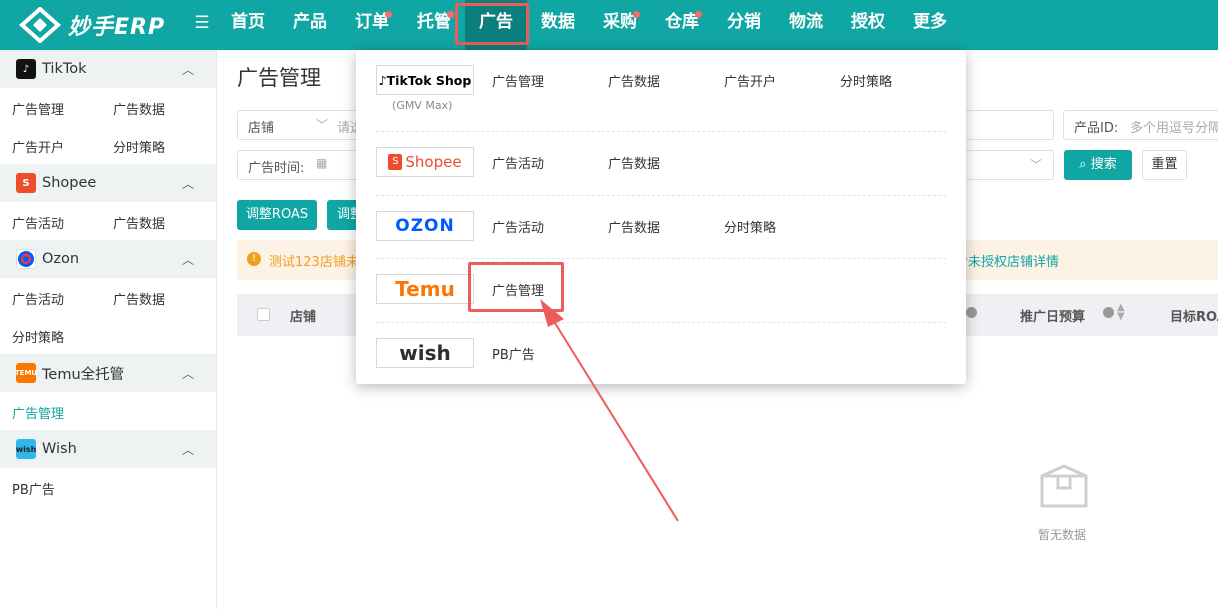  I want to click on temu-logo: Temu, so click(425, 289).